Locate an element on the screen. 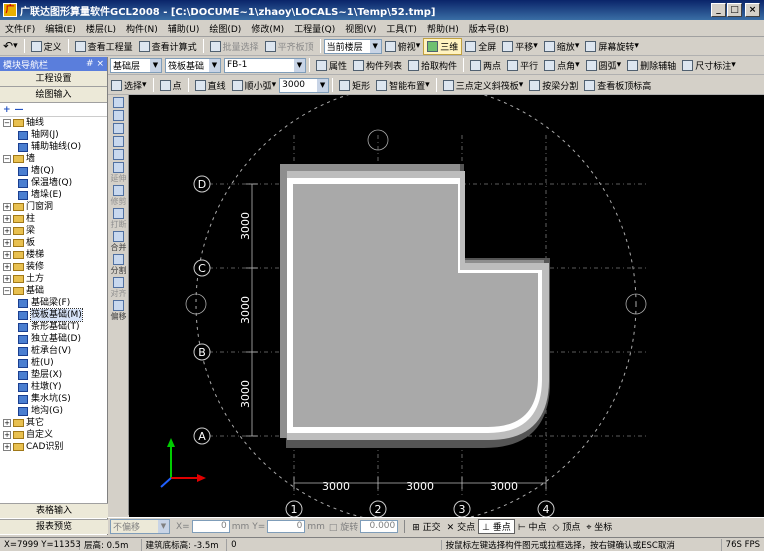  tree-item-f-strip: 条形基础(T) is located at coordinates (53, 327).